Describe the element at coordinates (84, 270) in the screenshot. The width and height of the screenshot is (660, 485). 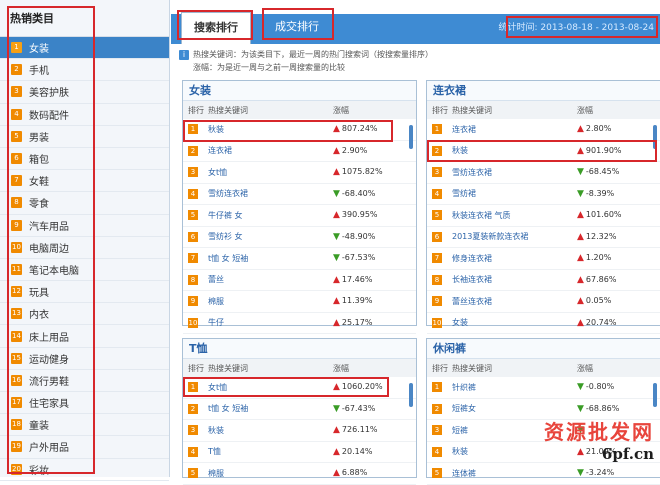
I see `category-item: 11 笔记本电脑` at that location.